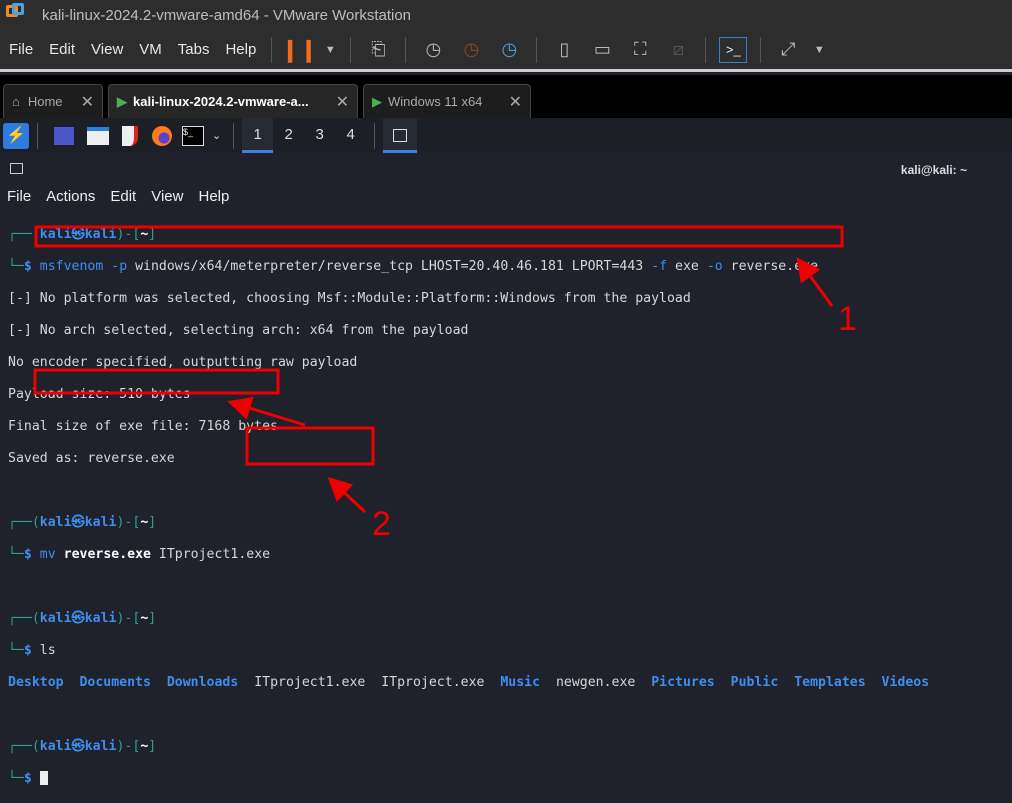  Describe the element at coordinates (678, 50) in the screenshot. I see `unity-icon: ⧄` at that location.